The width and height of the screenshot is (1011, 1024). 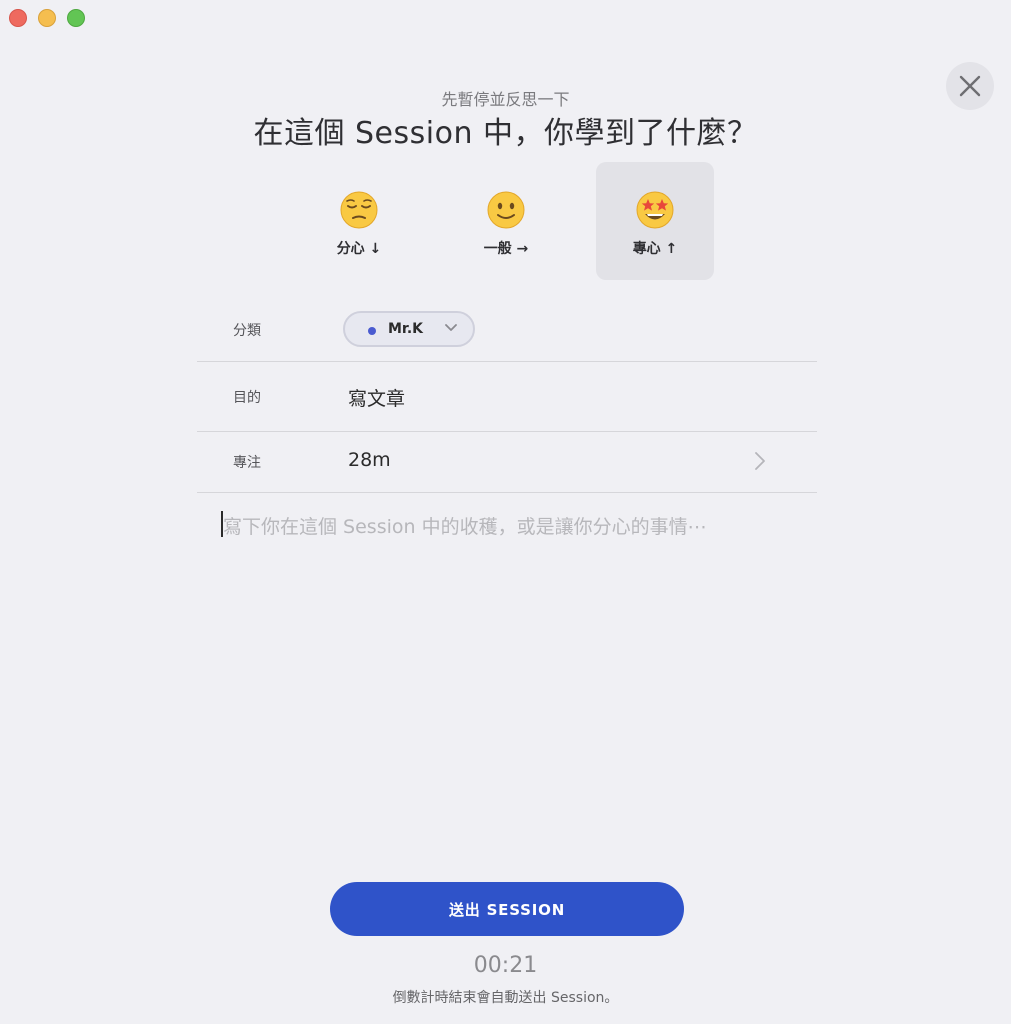 What do you see at coordinates (505, 998) in the screenshot?
I see `countdown-note: 倒數計時結束會自動送出 Session。` at bounding box center [505, 998].